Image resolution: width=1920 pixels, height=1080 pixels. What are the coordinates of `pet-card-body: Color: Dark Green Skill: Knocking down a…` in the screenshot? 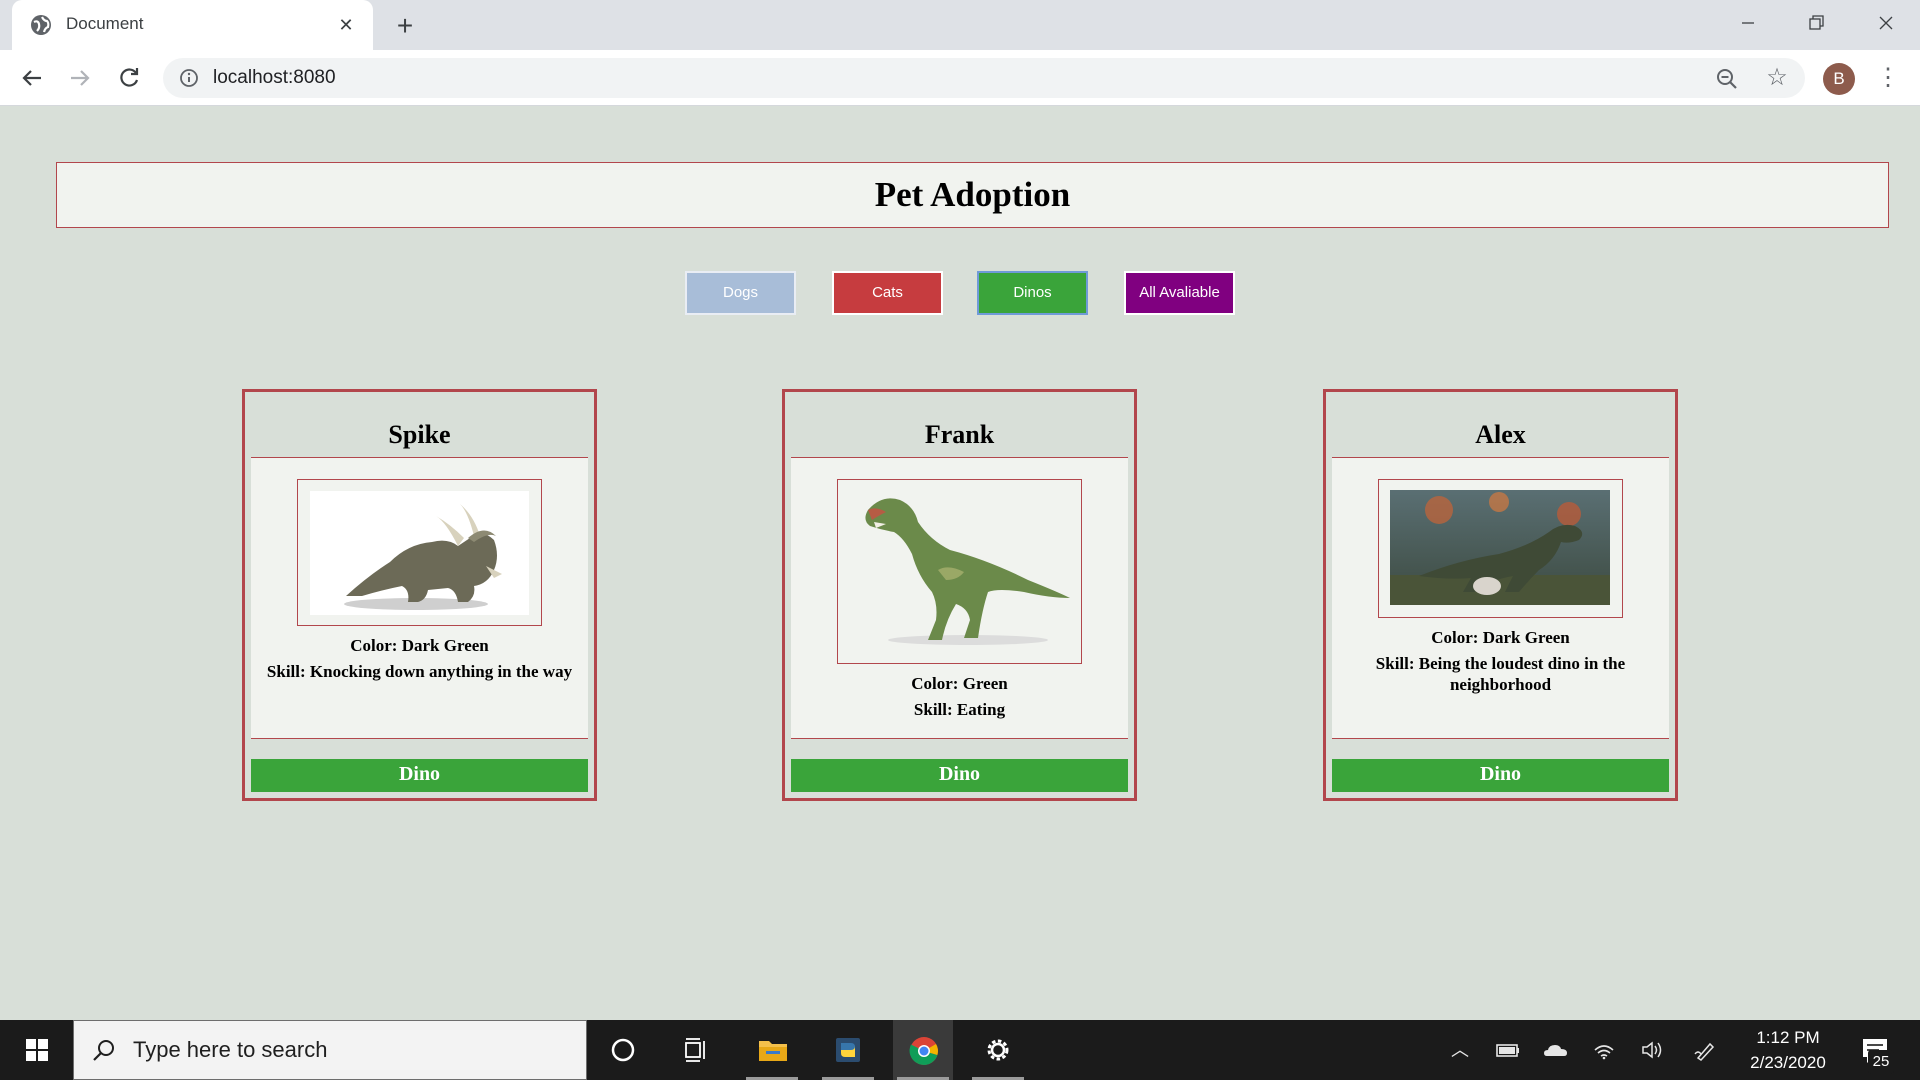 It's located at (419, 598).